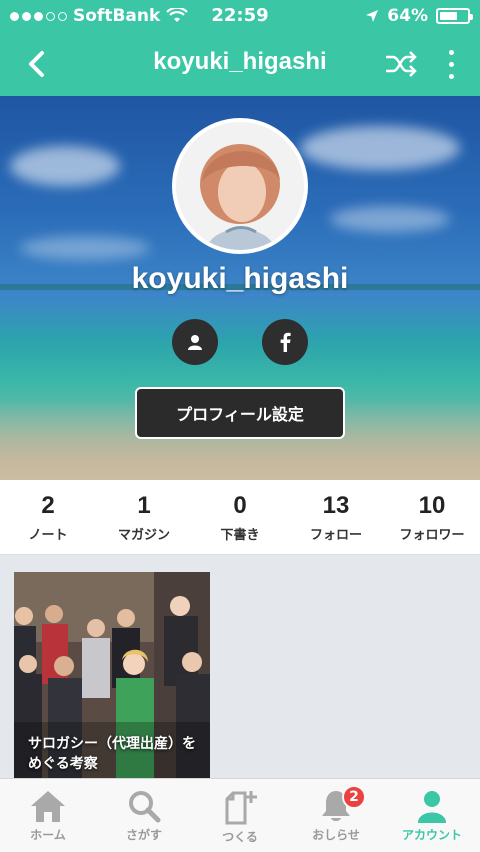 The image size is (480, 852). I want to click on notification-badge: 2, so click(354, 797).